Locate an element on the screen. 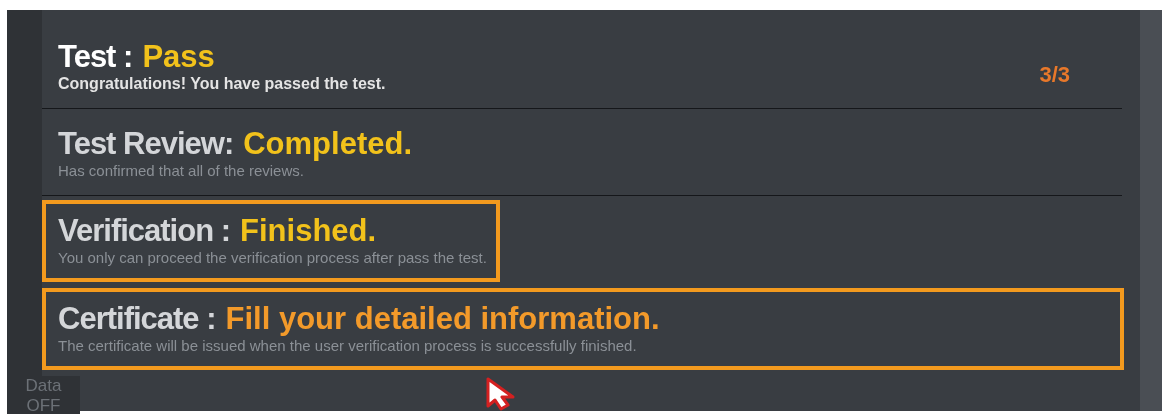  step-label: Certificate : is located at coordinates (137, 319).